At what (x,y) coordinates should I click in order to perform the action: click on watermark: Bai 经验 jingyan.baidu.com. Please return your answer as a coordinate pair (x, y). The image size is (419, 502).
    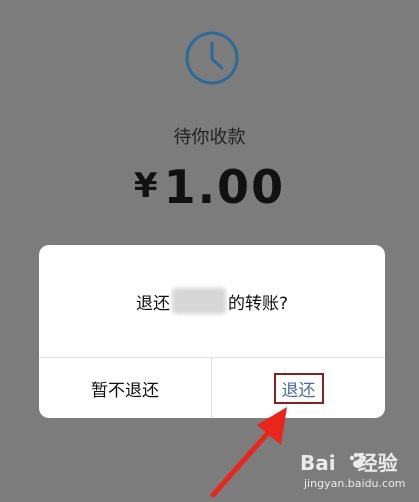
    Looking at the image, I should click on (357, 473).